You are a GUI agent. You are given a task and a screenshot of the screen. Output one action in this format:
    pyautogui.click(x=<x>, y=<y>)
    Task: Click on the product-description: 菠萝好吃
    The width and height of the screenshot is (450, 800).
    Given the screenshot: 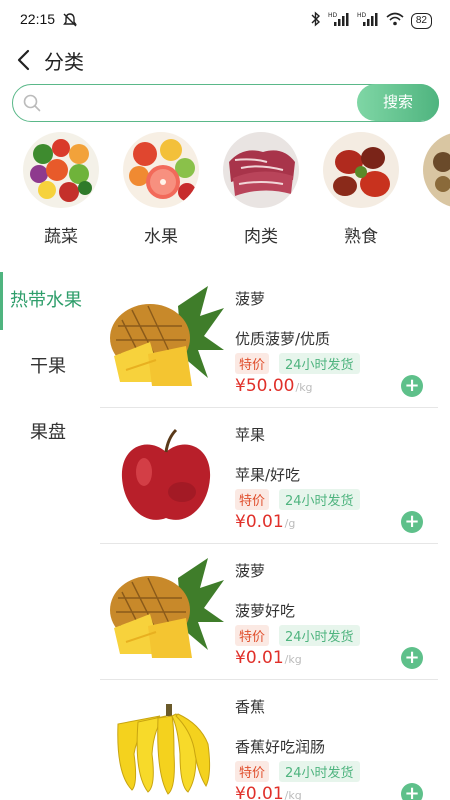 What is the action you would take?
    pyautogui.click(x=265, y=611)
    